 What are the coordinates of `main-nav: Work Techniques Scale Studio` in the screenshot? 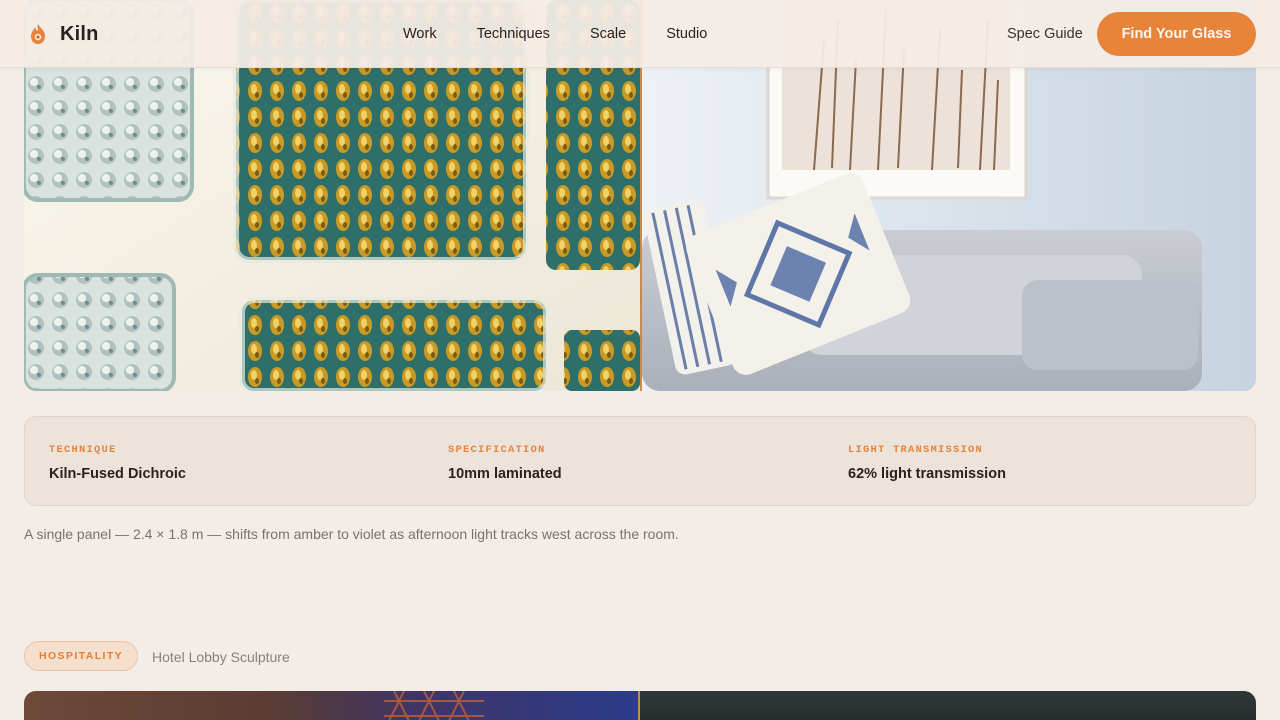 It's located at (555, 34).